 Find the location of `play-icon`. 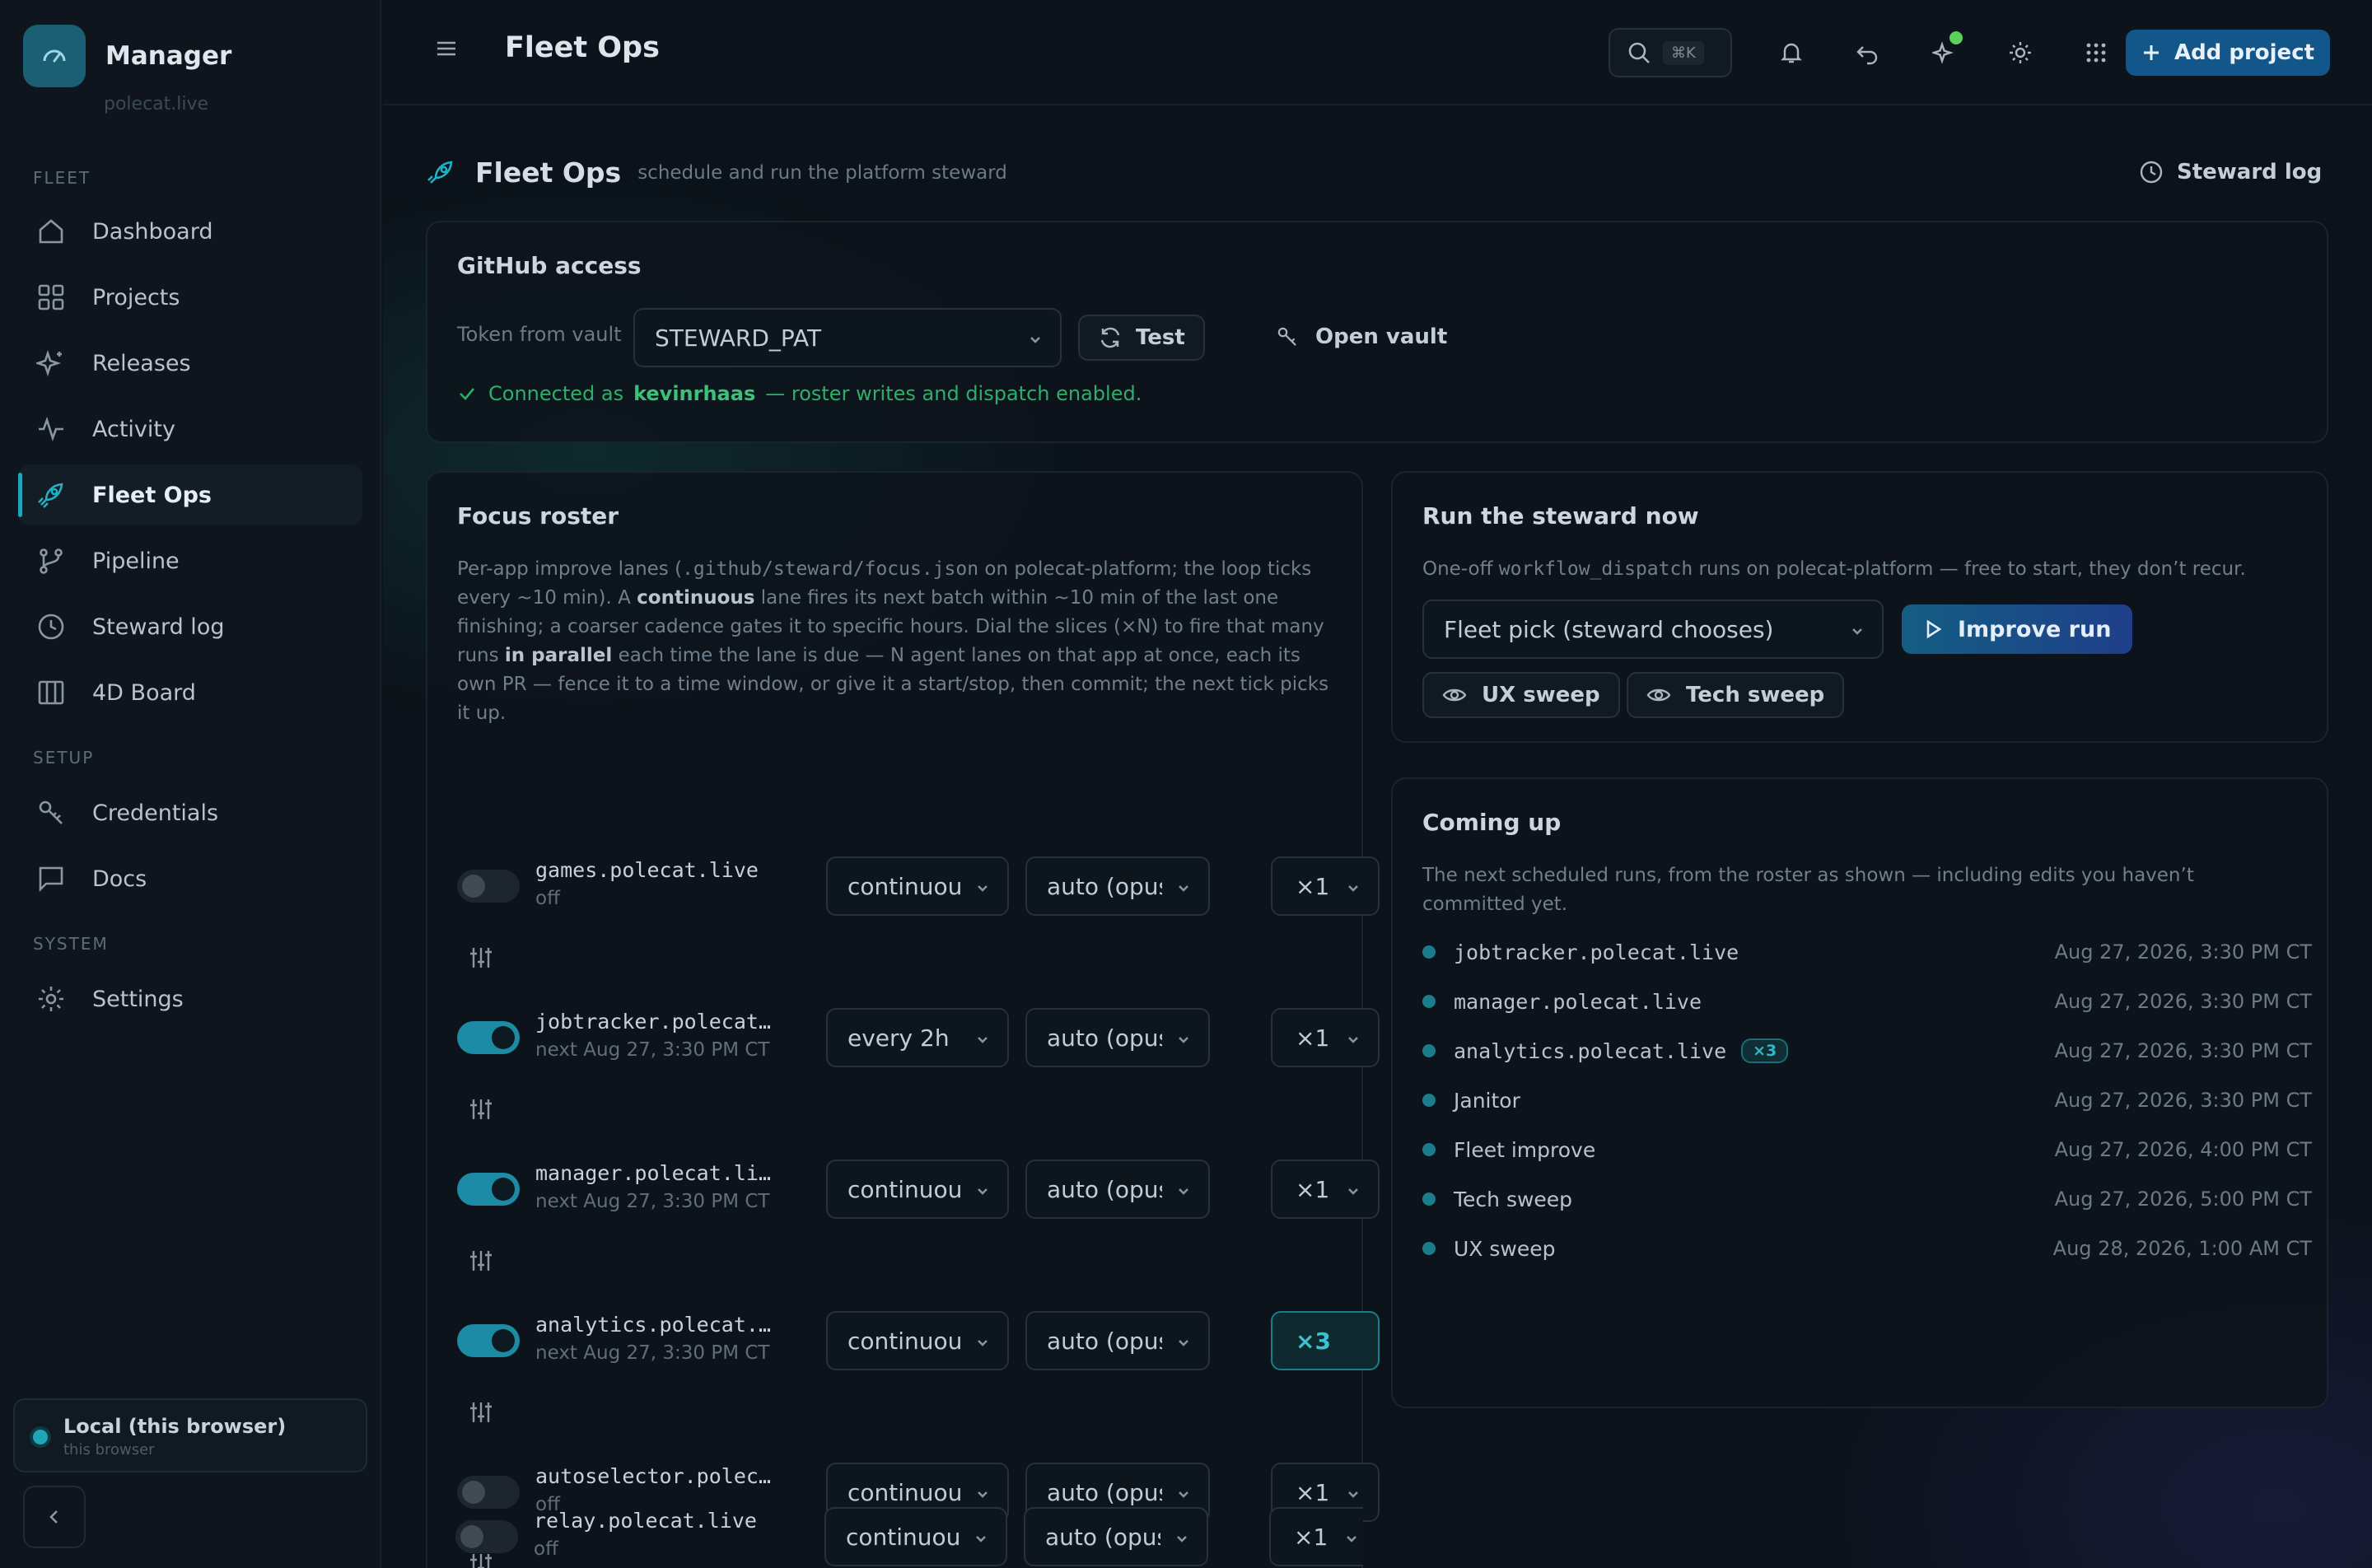

play-icon is located at coordinates (1934, 629).